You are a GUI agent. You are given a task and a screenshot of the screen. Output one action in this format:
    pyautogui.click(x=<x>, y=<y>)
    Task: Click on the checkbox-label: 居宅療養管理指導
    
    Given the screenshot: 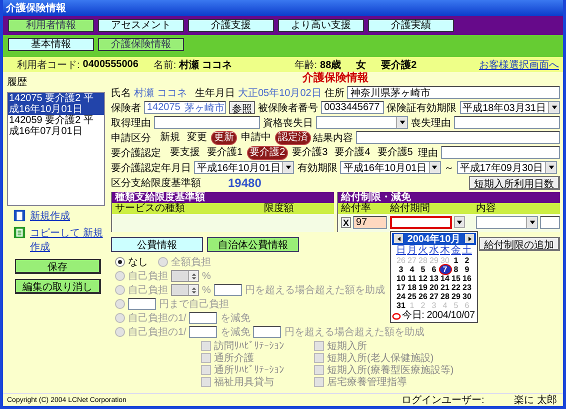 What is the action you would take?
    pyautogui.click(x=367, y=382)
    